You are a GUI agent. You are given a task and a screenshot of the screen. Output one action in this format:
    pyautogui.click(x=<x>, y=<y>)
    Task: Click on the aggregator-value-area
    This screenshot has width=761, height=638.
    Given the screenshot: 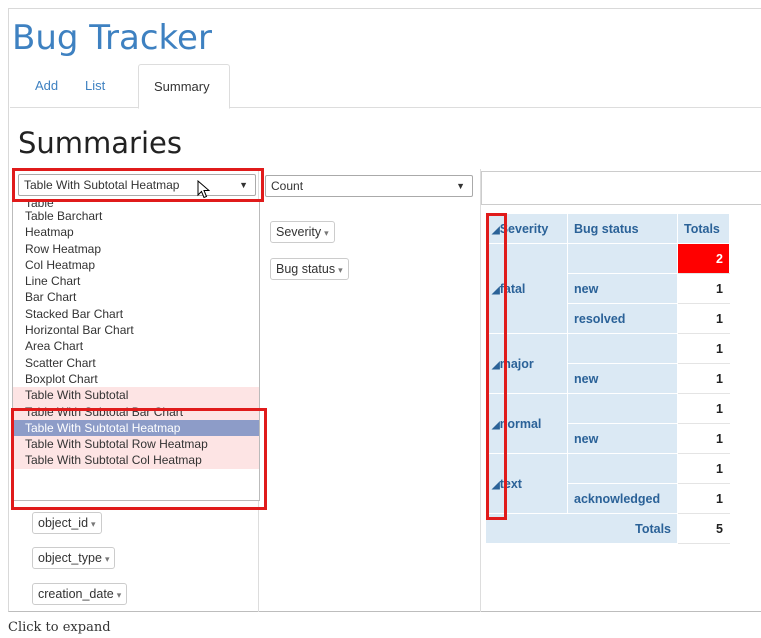 What is the action you would take?
    pyautogui.click(x=621, y=188)
    